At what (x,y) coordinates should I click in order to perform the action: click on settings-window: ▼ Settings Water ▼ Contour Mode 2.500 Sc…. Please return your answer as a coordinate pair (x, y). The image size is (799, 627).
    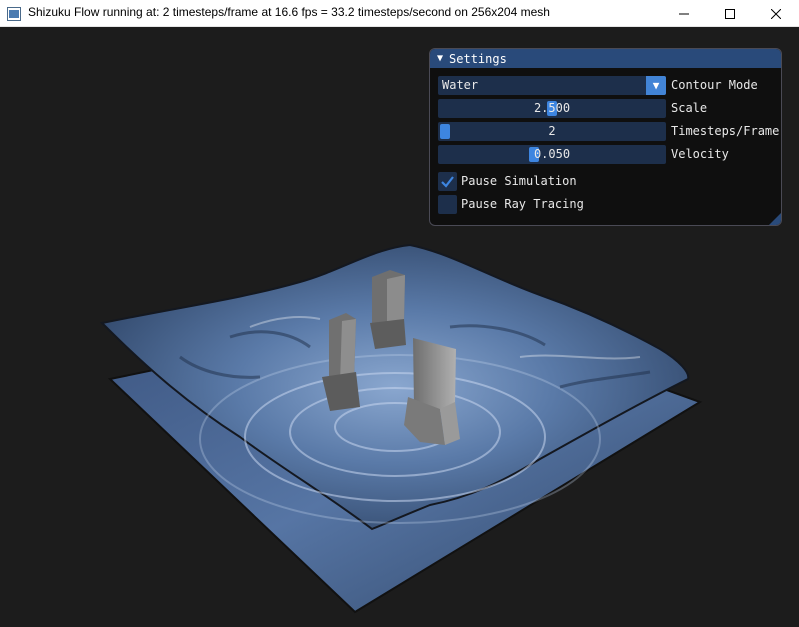
    Looking at the image, I should click on (605, 137).